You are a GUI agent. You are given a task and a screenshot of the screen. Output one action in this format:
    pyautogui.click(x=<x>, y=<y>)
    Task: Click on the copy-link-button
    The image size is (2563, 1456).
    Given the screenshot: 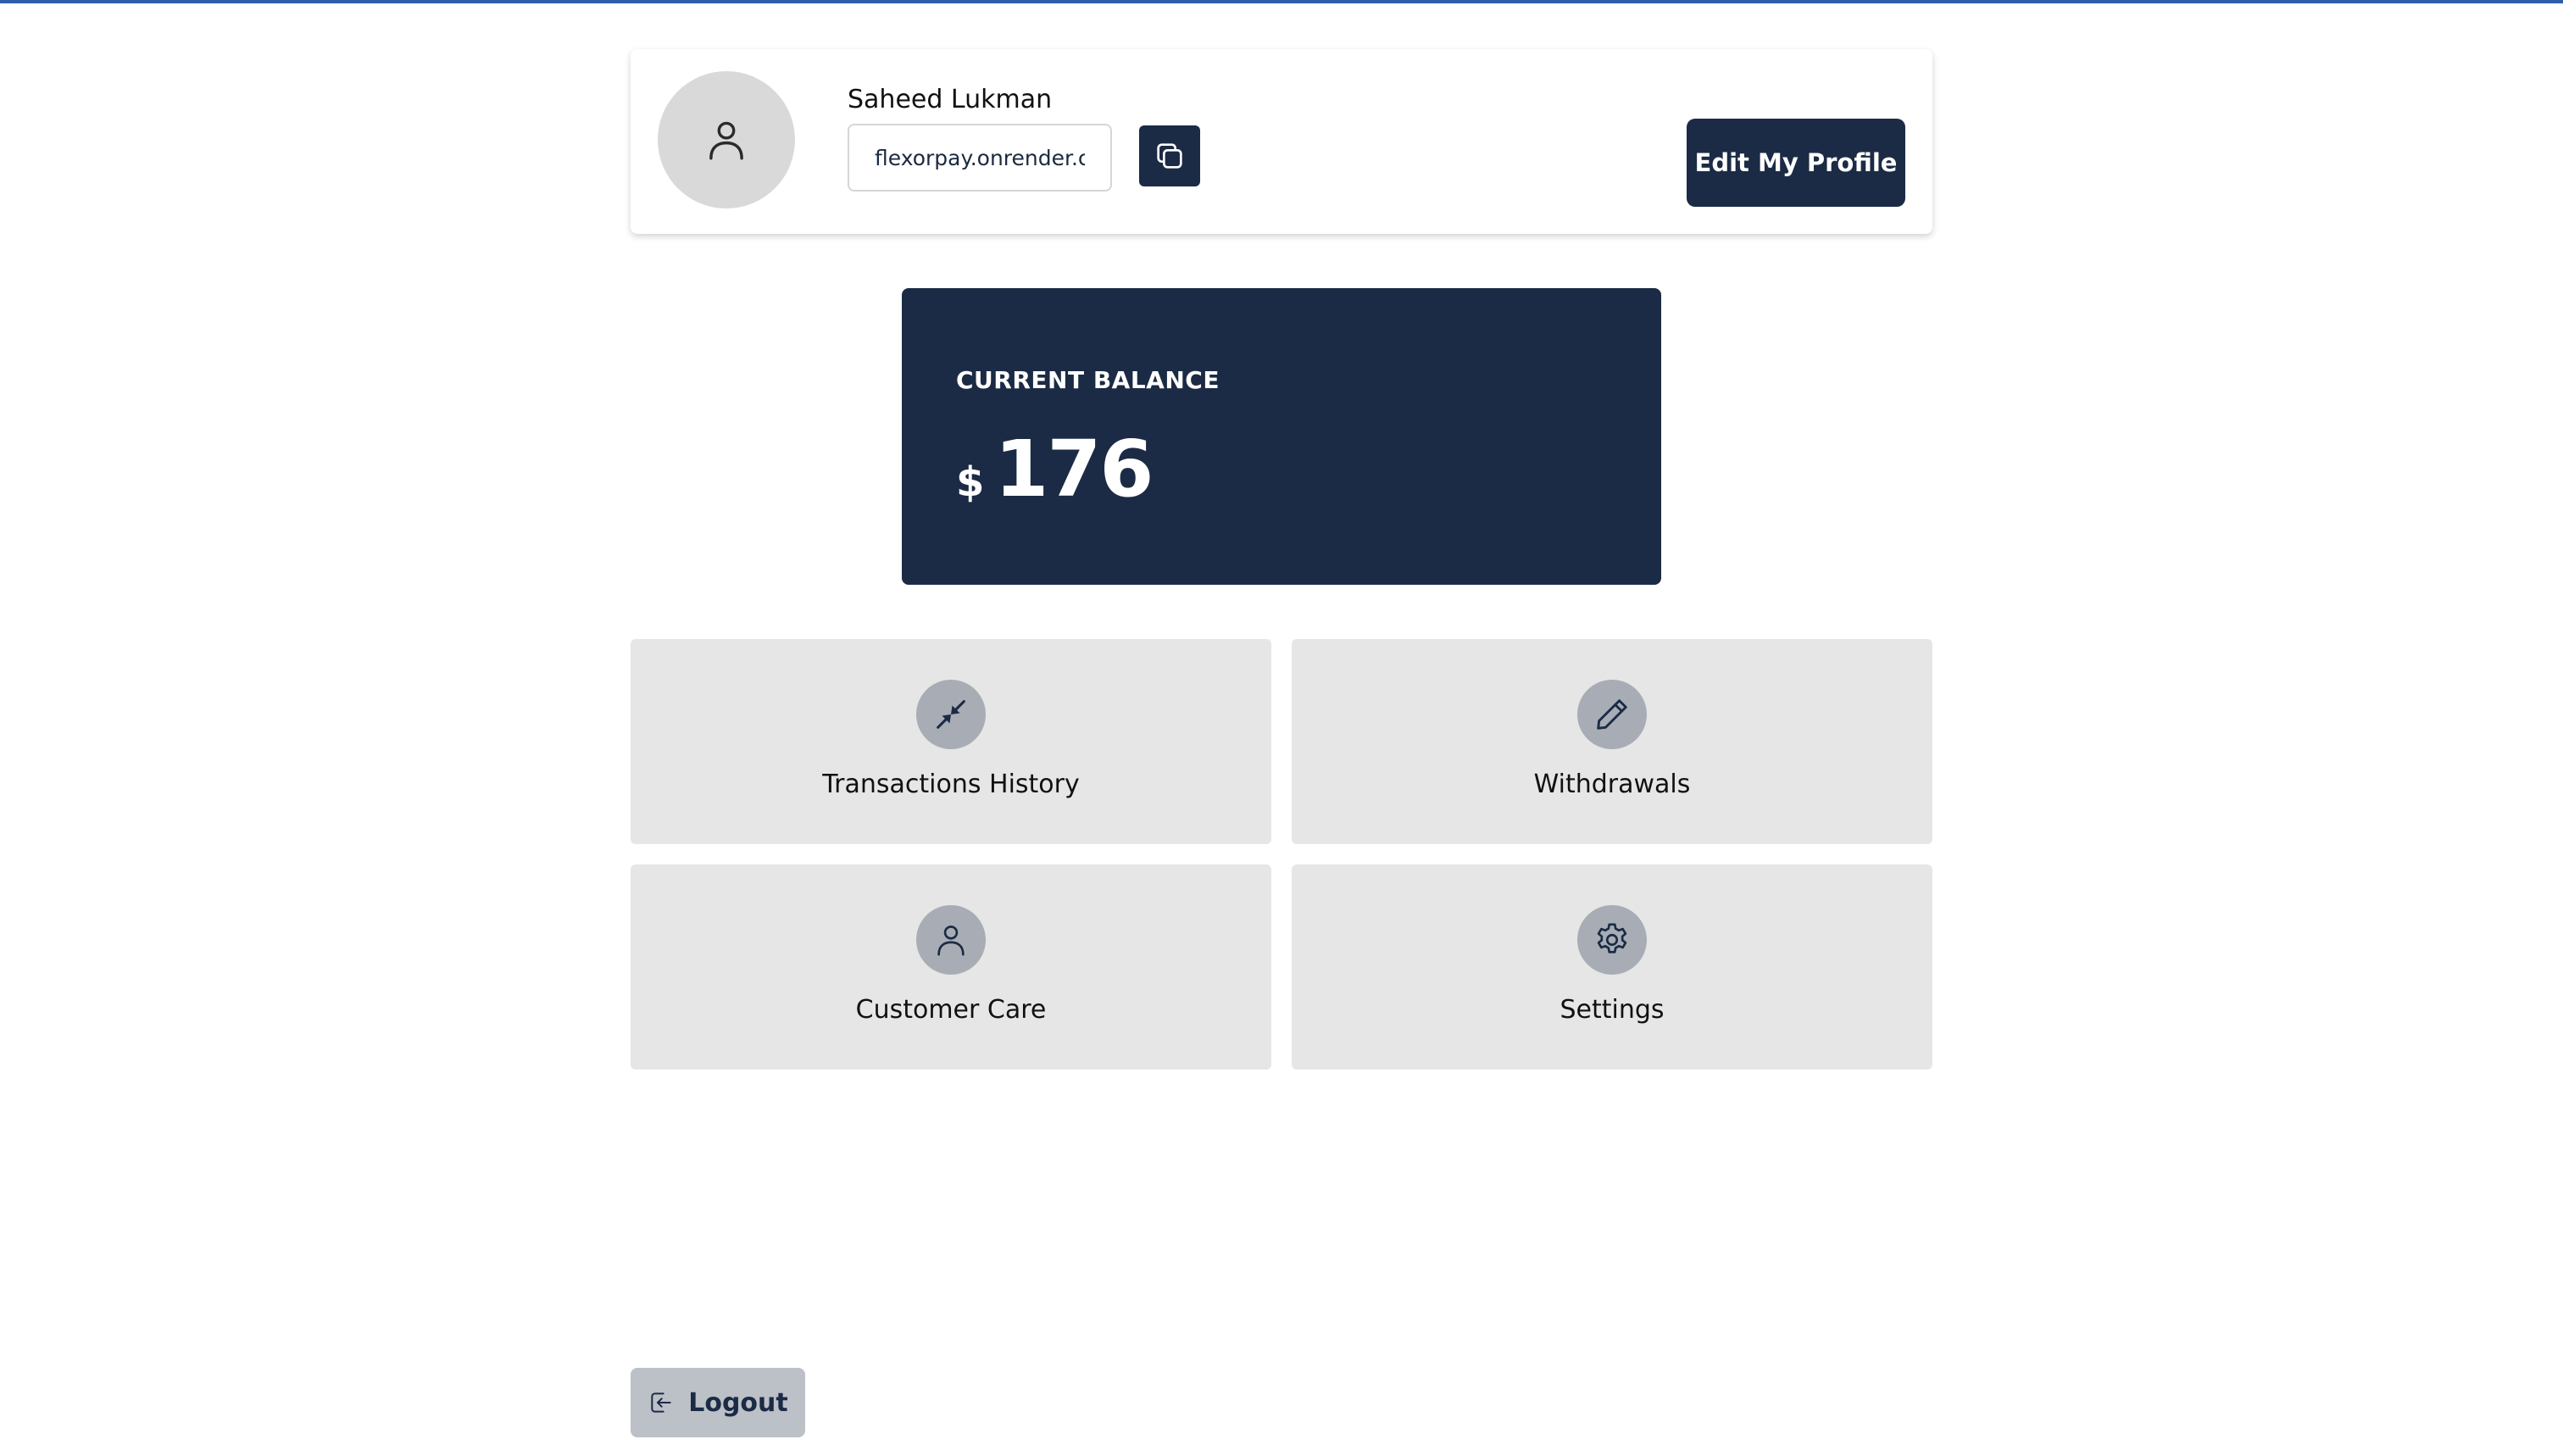 What is the action you would take?
    pyautogui.click(x=1169, y=156)
    